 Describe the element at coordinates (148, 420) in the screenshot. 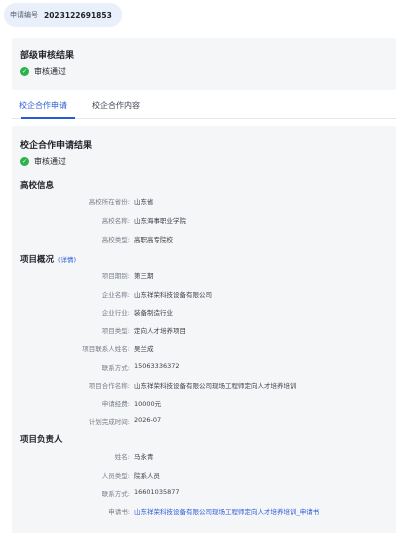

I see `field-value: 2026-07` at that location.